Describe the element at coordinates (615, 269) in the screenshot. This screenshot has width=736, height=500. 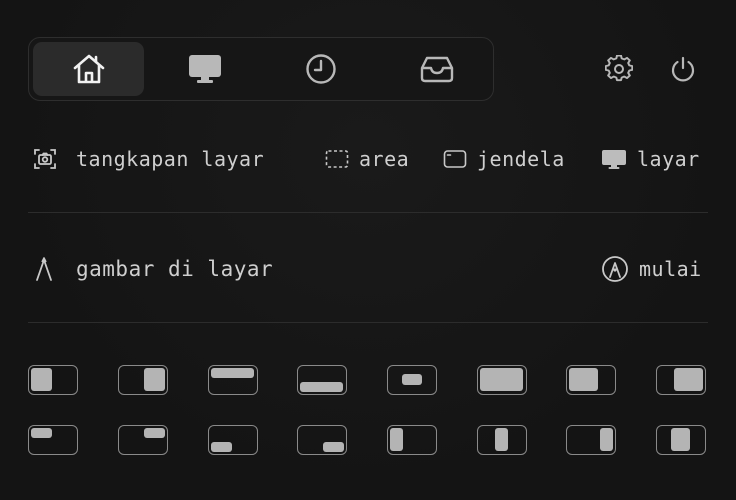
I see `pen-circle-icon` at that location.